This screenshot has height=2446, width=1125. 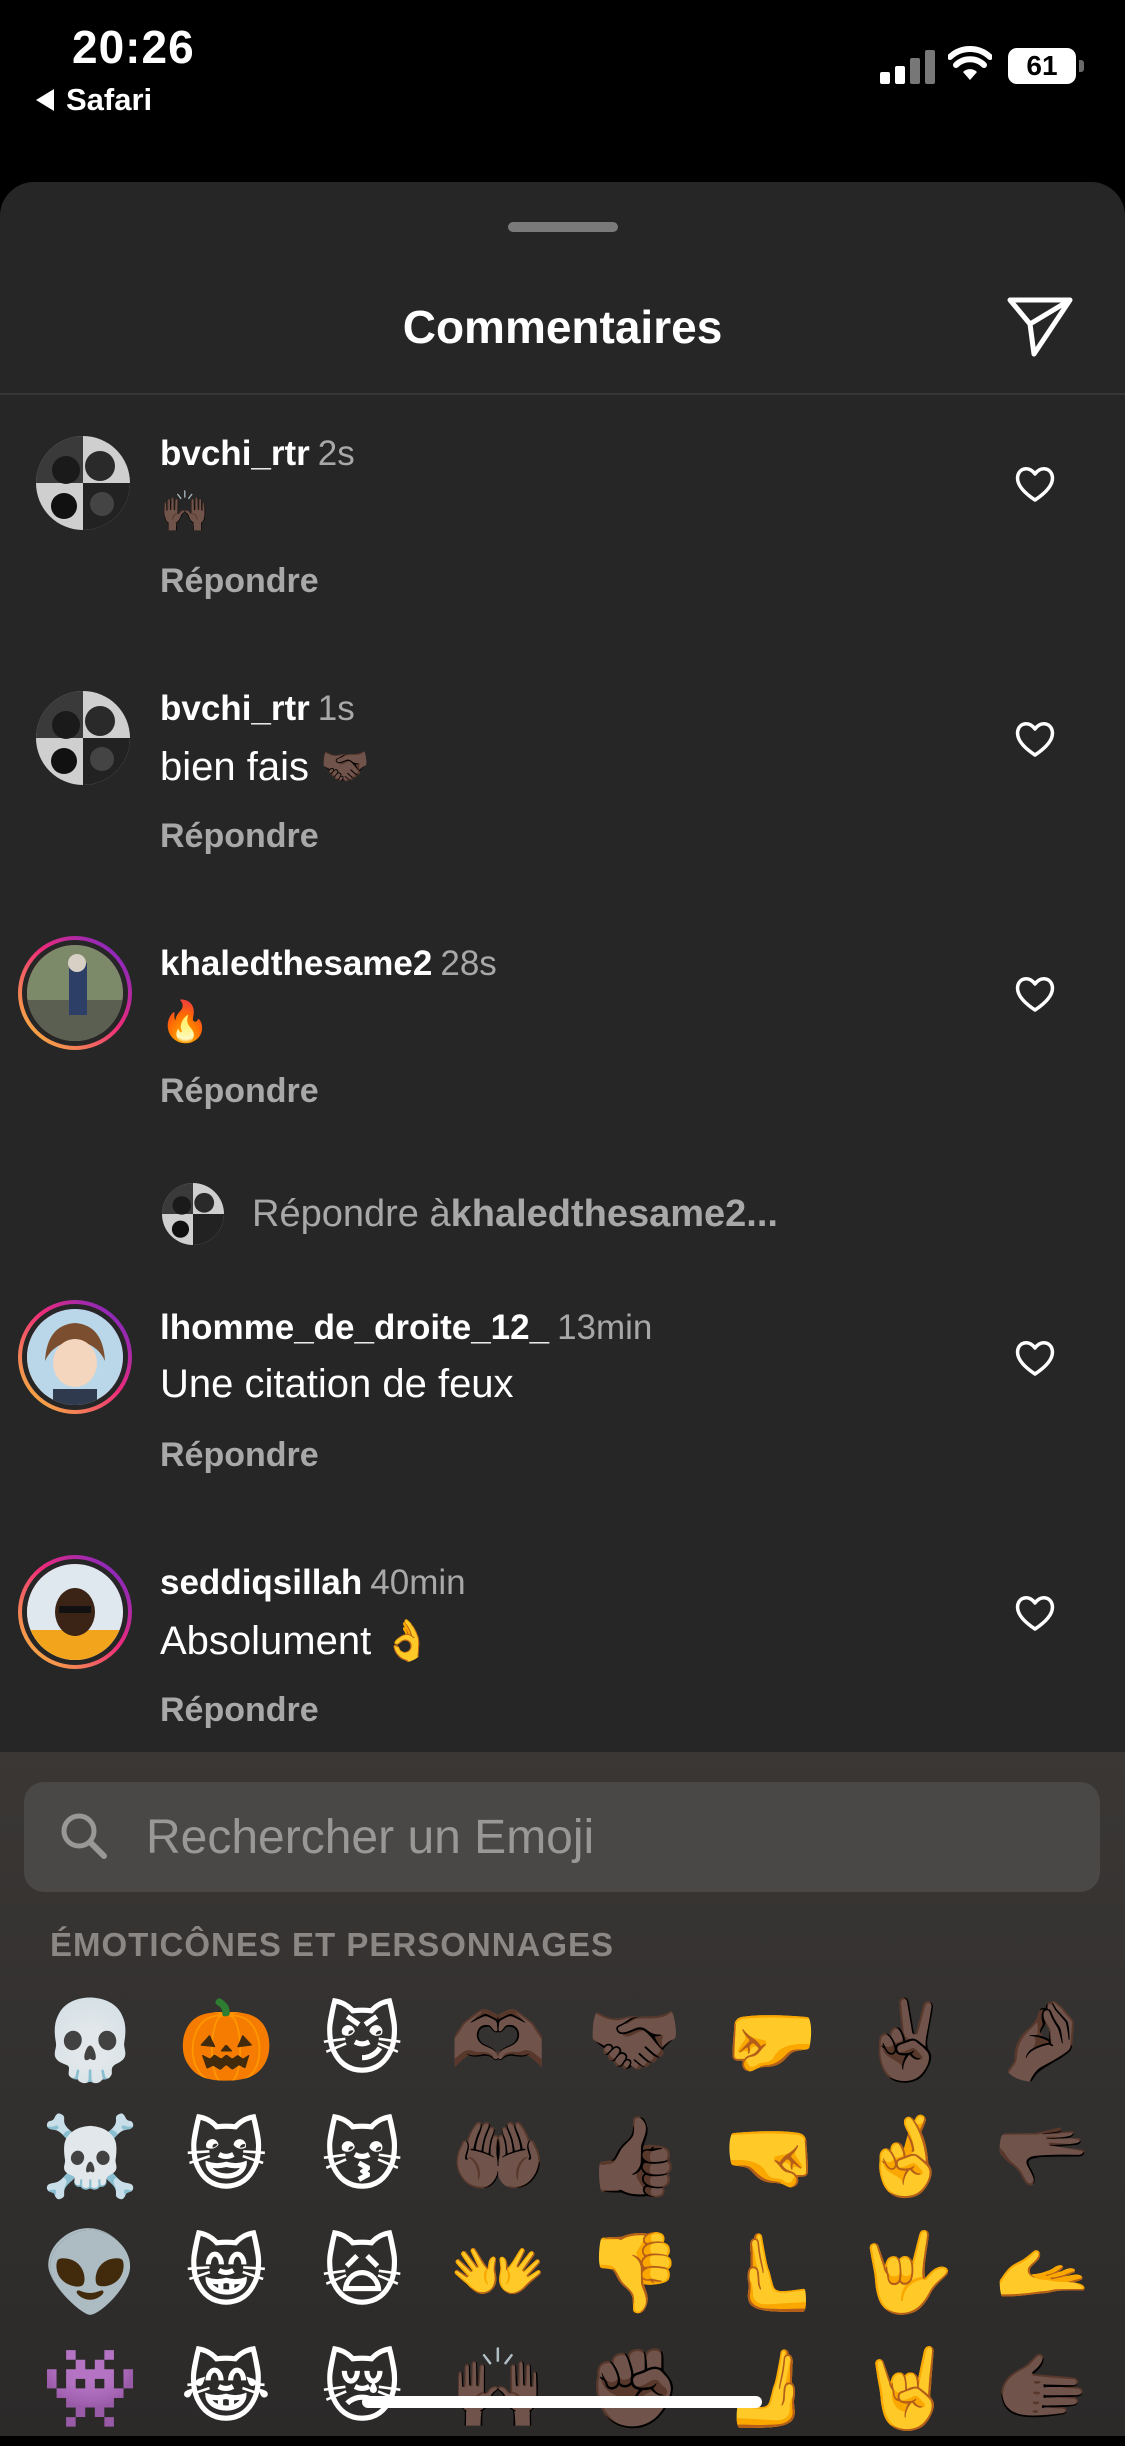 What do you see at coordinates (634, 2156) in the screenshot?
I see `emoji-key: 👍🏿` at bounding box center [634, 2156].